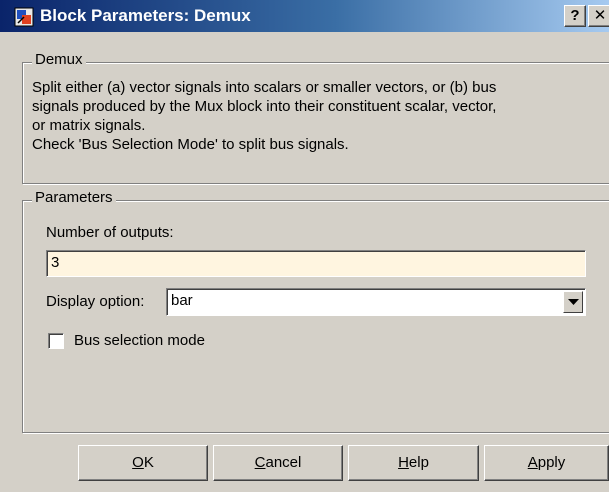 Image resolution: width=609 pixels, height=492 pixels. Describe the element at coordinates (182, 300) in the screenshot. I see `display-option-value: bar` at that location.